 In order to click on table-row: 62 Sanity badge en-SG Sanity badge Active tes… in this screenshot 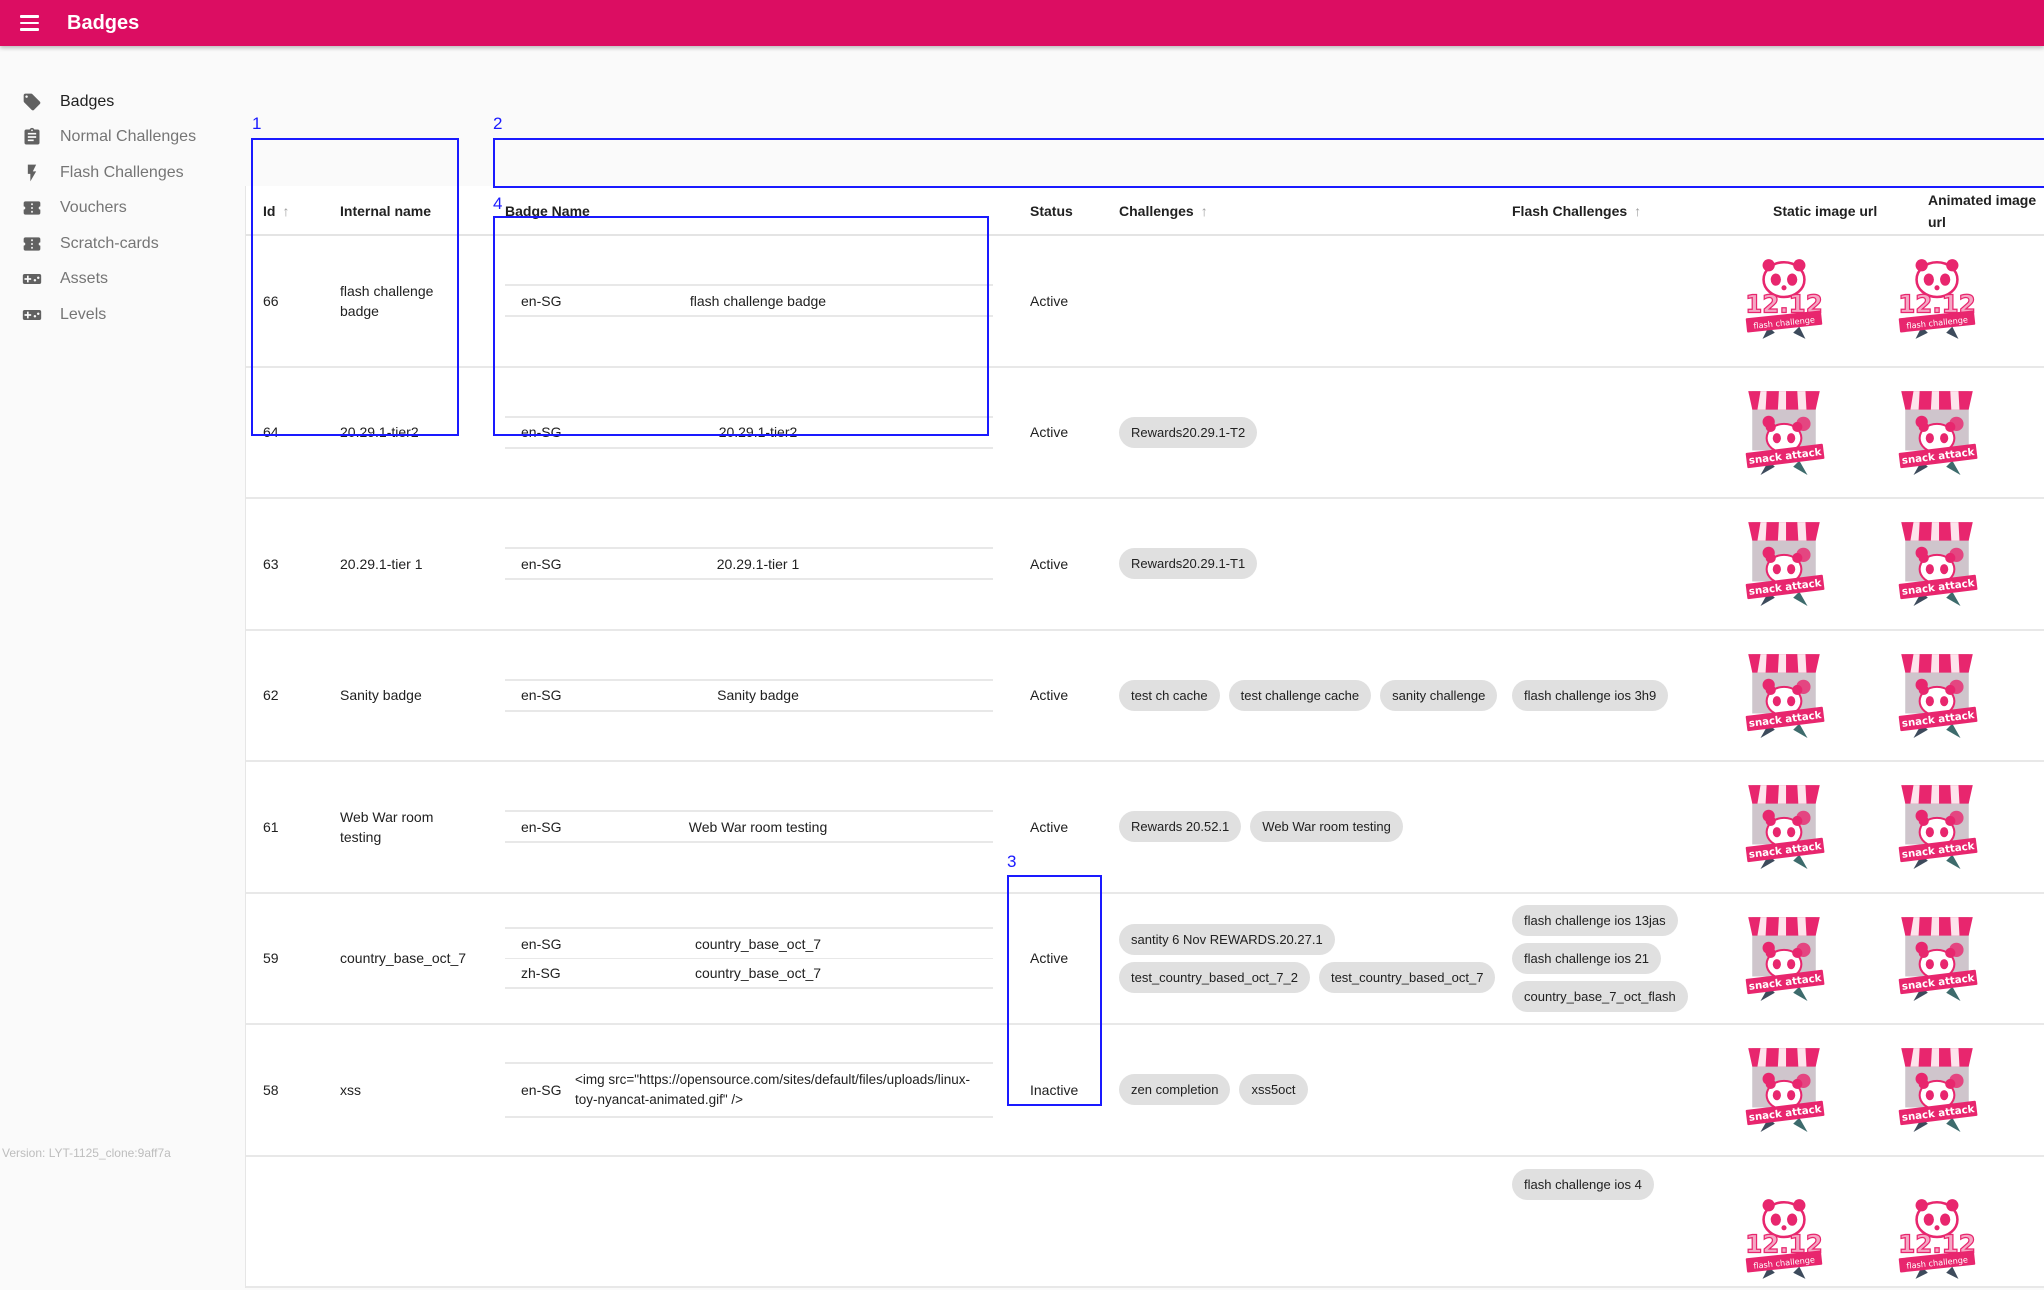, I will do `click(1145, 696)`.